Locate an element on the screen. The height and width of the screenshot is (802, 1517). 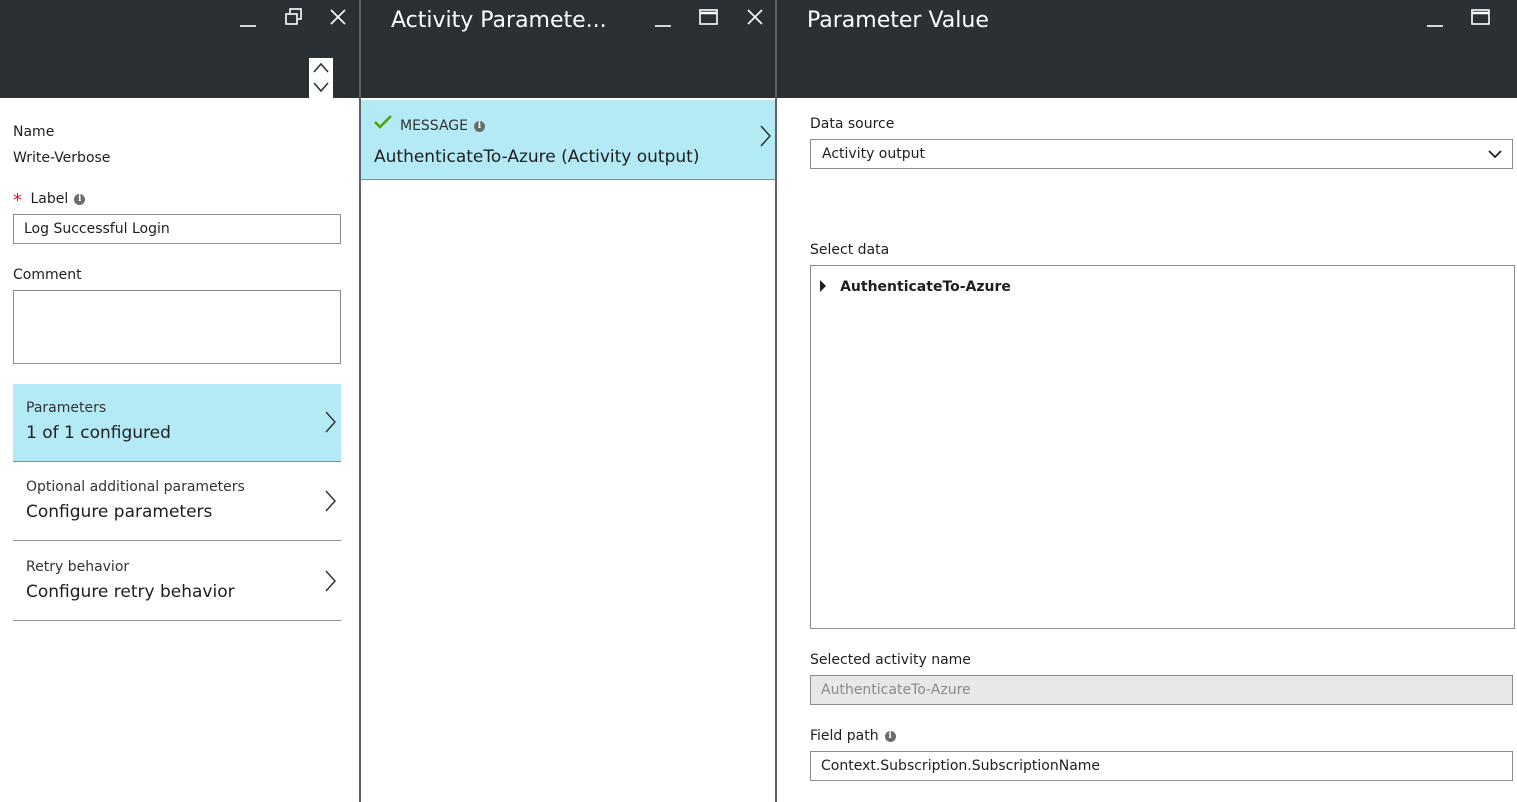
label-input is located at coordinates (177, 229).